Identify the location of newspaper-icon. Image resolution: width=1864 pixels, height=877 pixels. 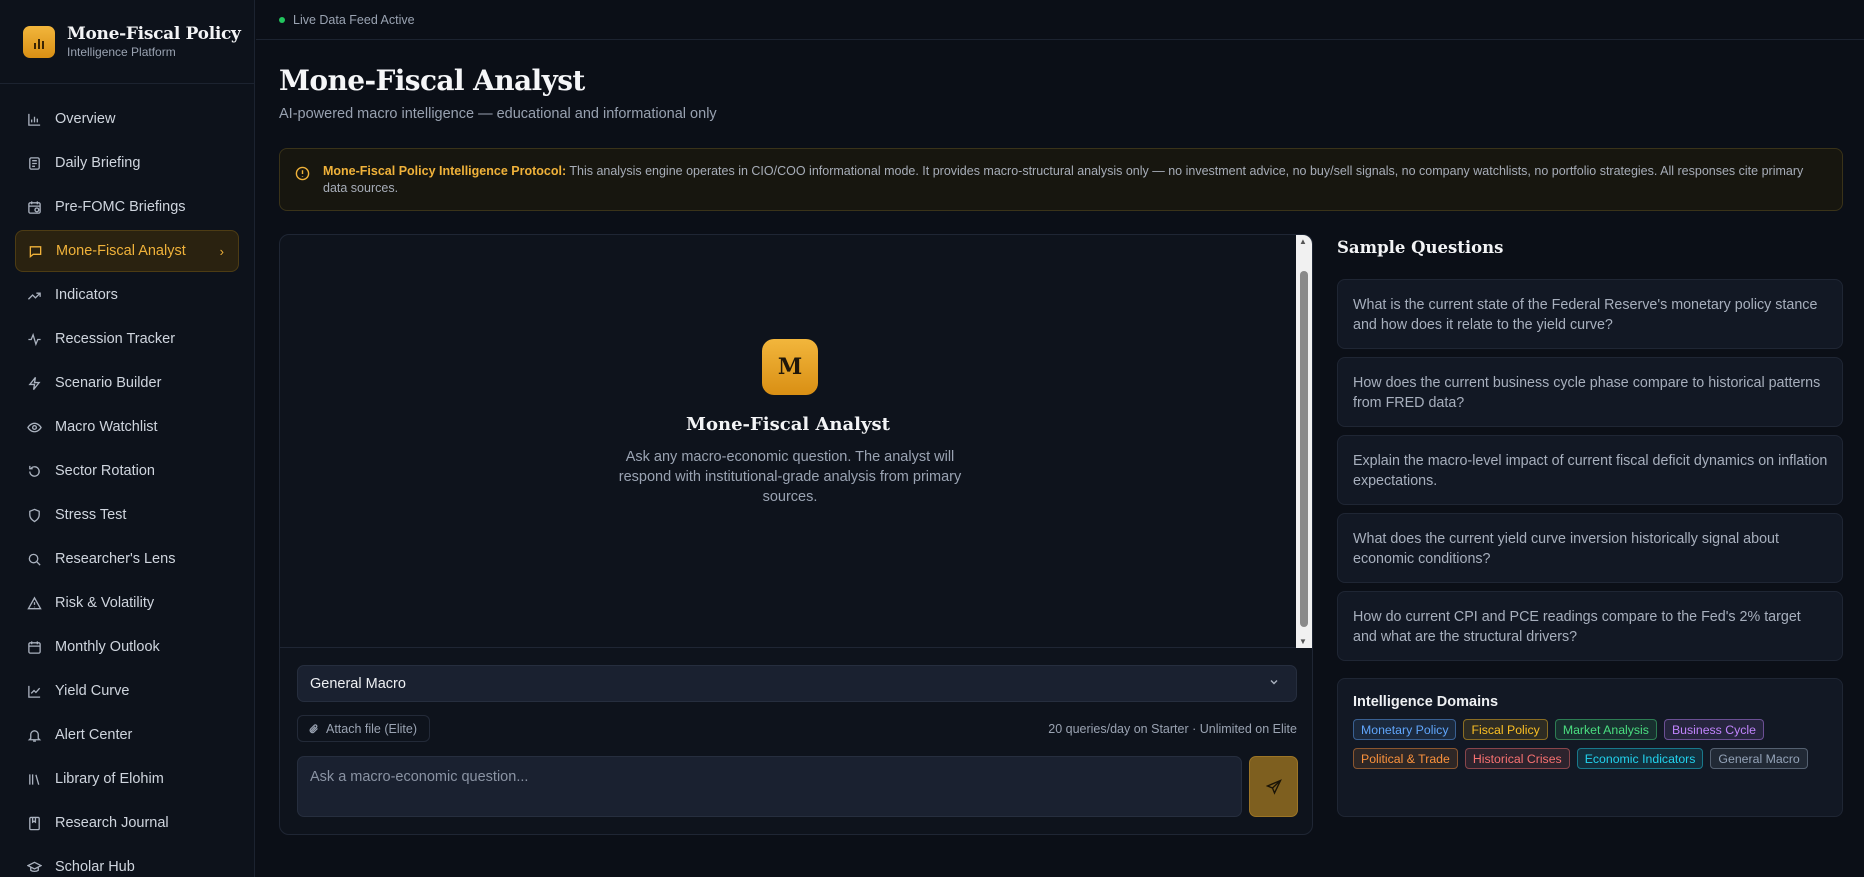
(34, 163).